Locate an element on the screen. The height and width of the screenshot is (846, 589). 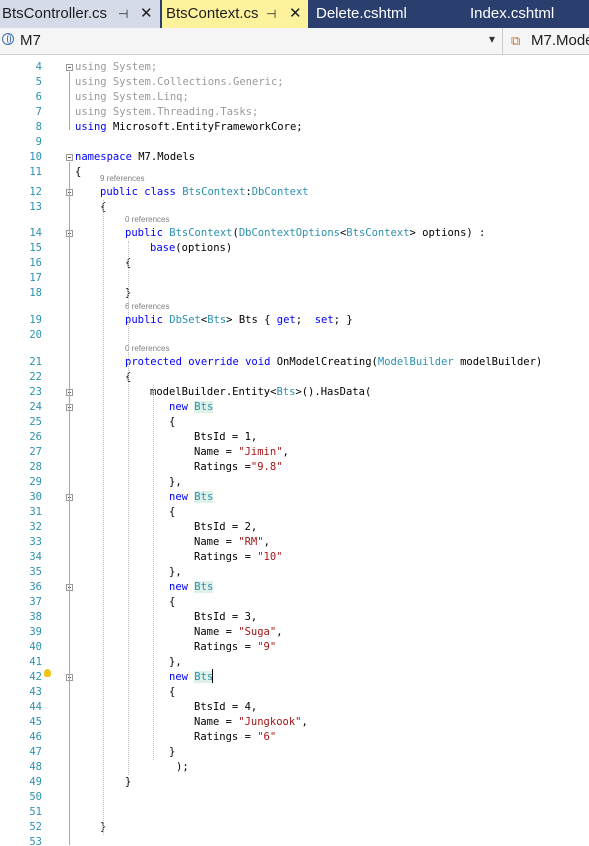
code-token: using System.Collections.Generic; is located at coordinates (179, 82).